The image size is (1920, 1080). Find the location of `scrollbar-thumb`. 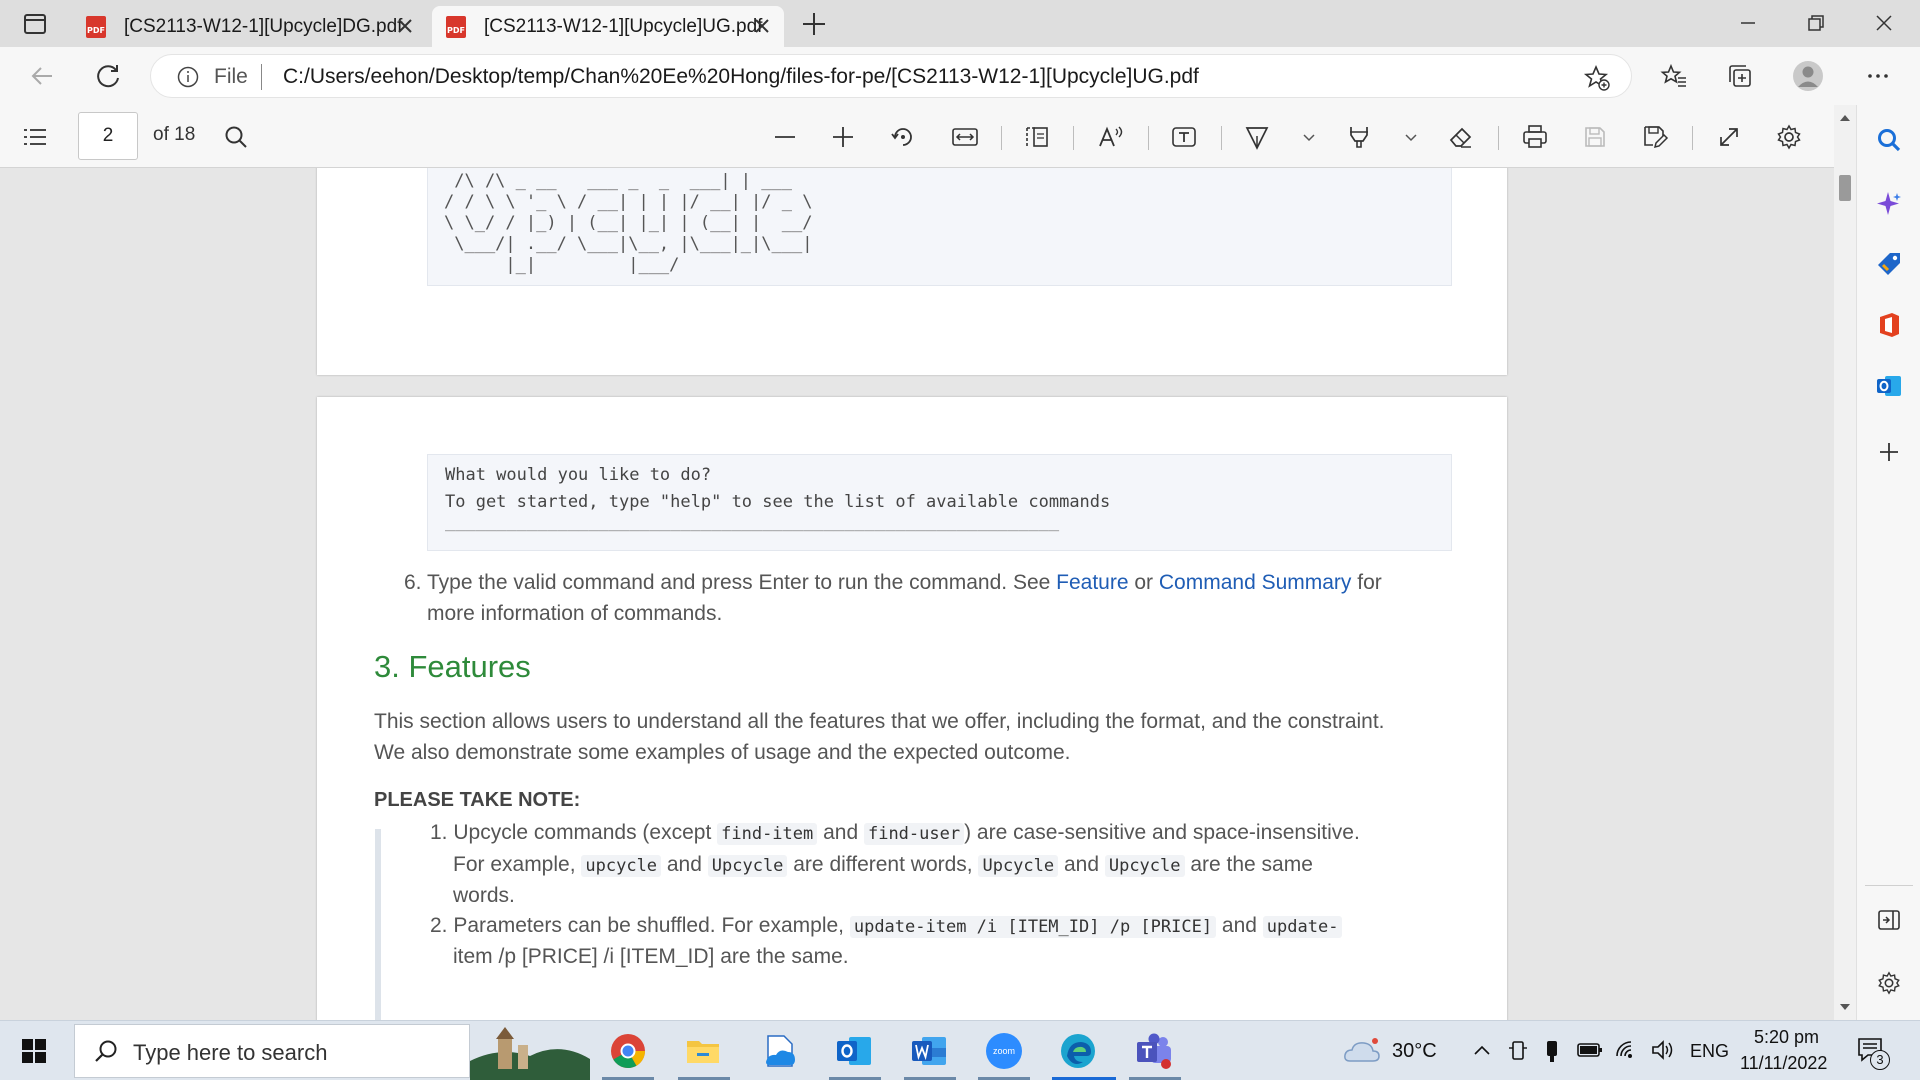

scrollbar-thumb is located at coordinates (1845, 188).